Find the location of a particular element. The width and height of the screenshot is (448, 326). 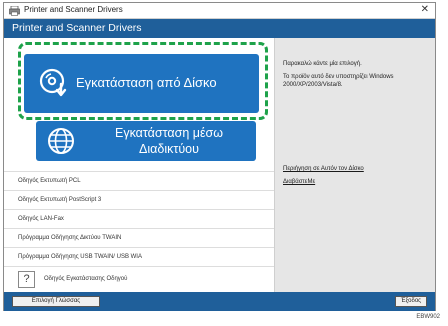

install-from-disk-label: Εγκατάσταση από Δίσκο is located at coordinates (146, 82).